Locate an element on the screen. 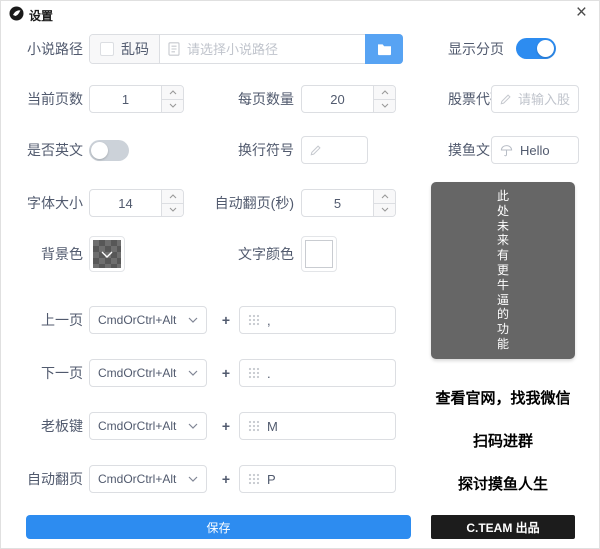  is-english-label: 是否英文 is located at coordinates (55, 150).